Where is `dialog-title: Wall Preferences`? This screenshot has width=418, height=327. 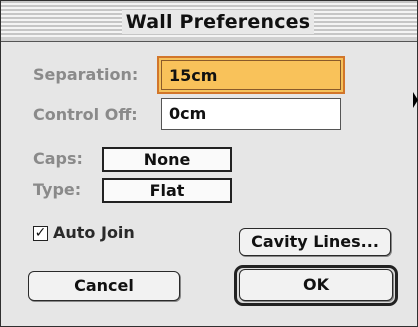 dialog-title: Wall Preferences is located at coordinates (218, 22).